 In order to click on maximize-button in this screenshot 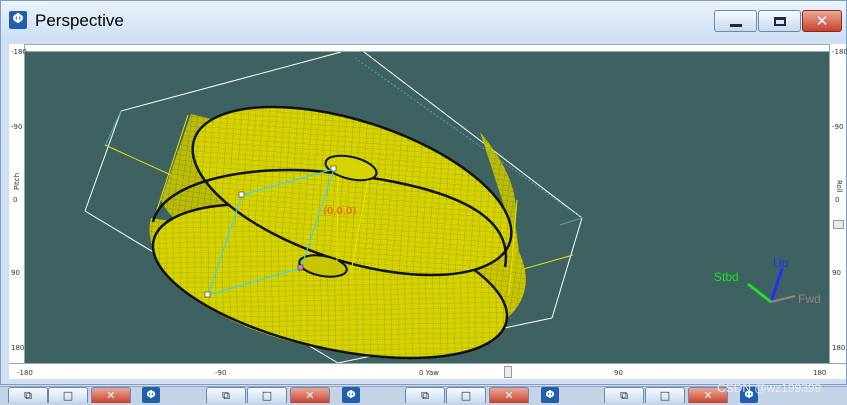, I will do `click(779, 21)`.